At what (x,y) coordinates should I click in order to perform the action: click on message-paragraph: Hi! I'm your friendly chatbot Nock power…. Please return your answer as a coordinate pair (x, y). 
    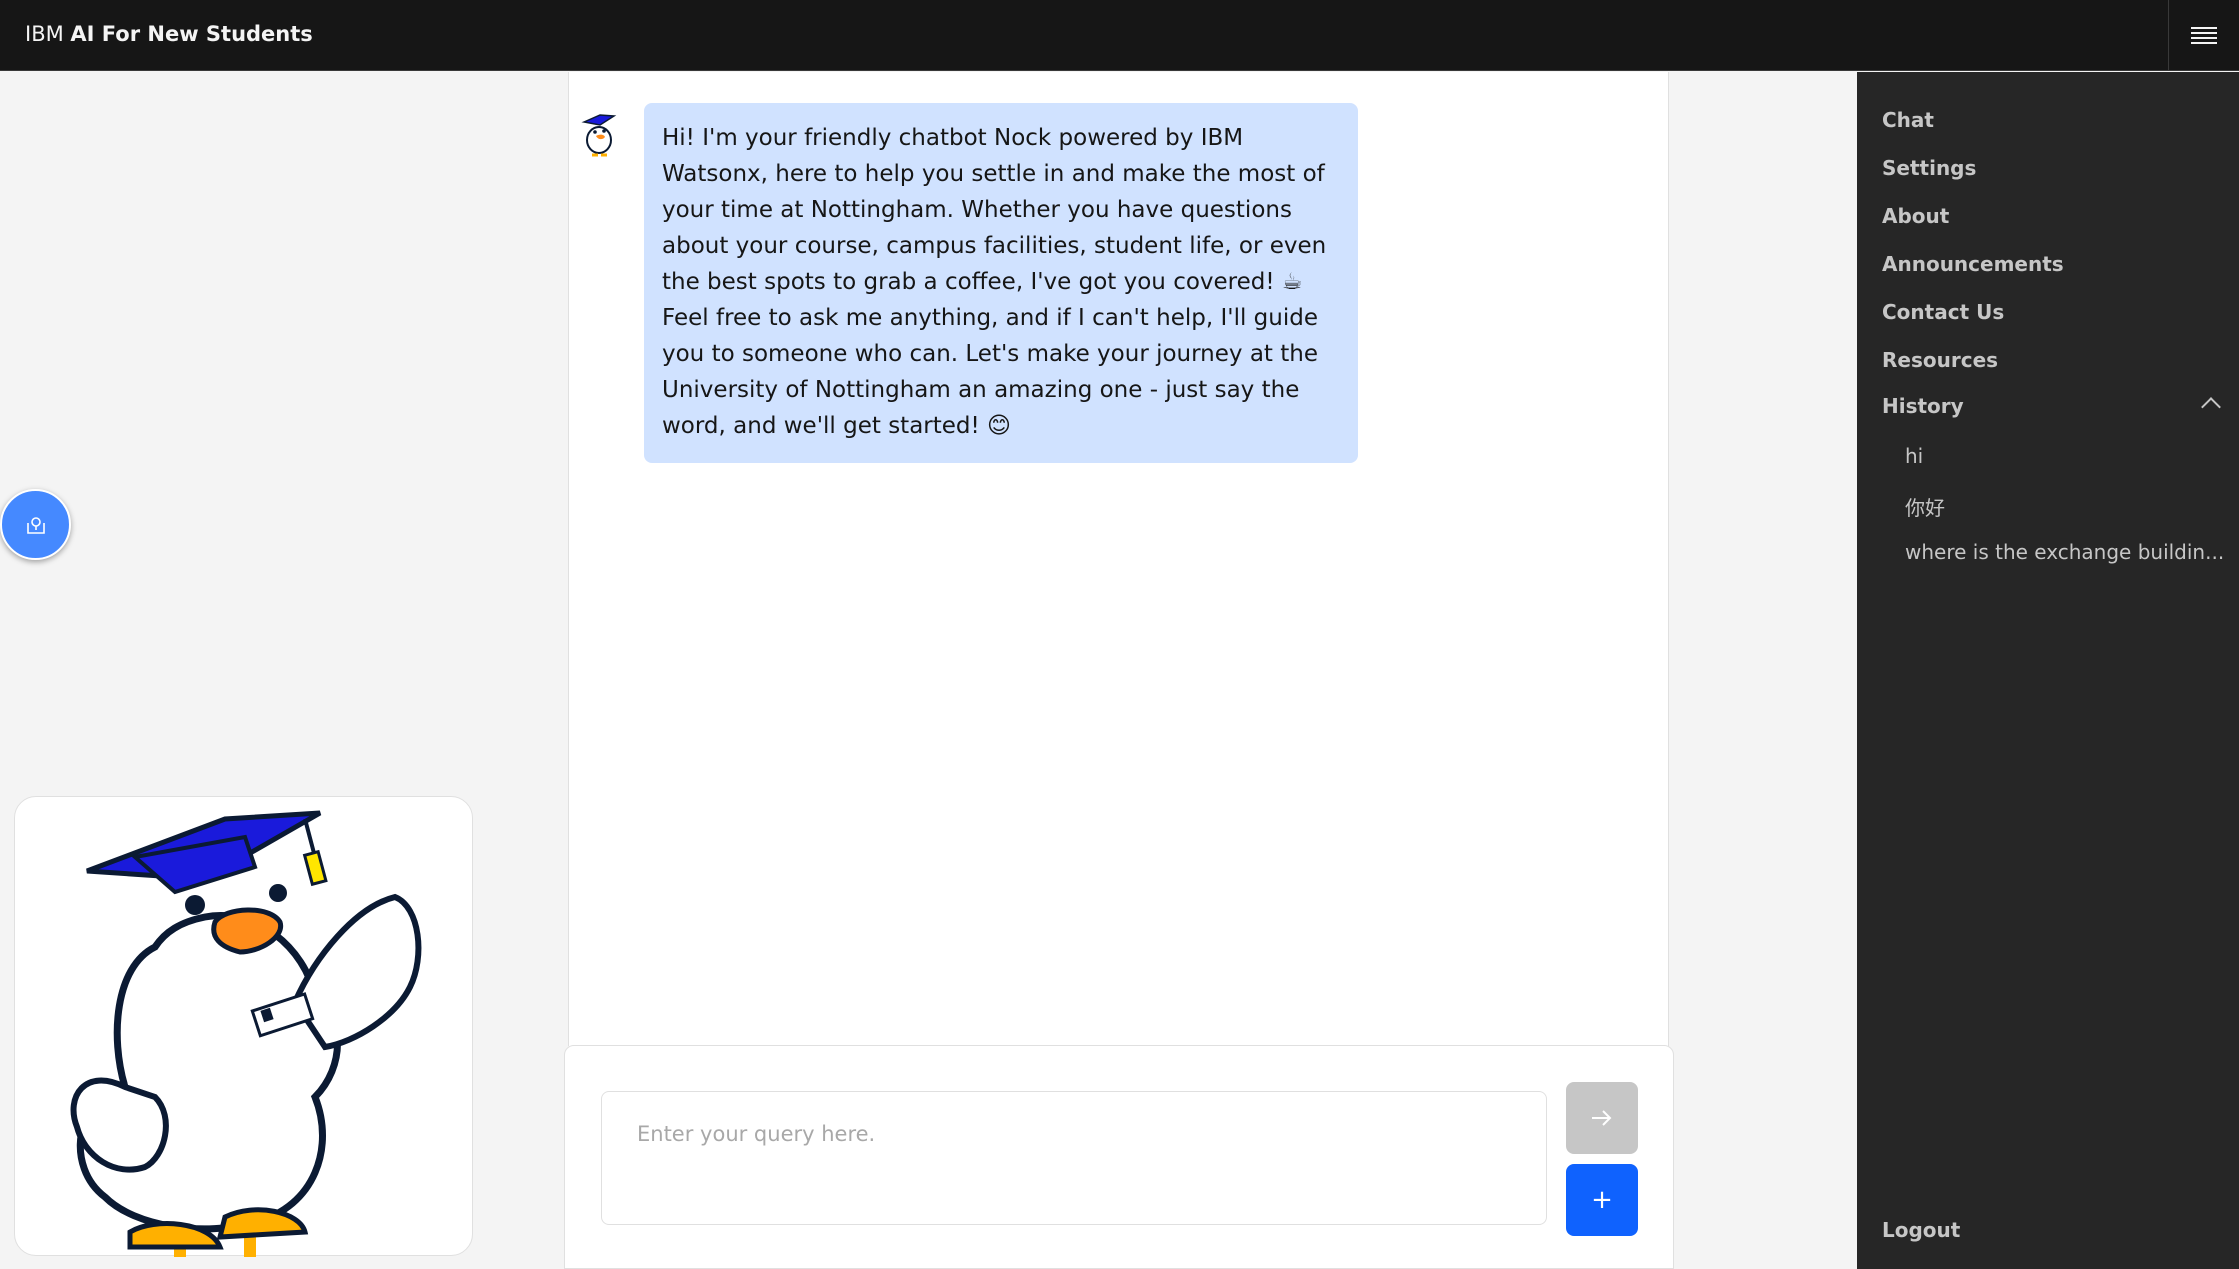
    Looking at the image, I should click on (994, 210).